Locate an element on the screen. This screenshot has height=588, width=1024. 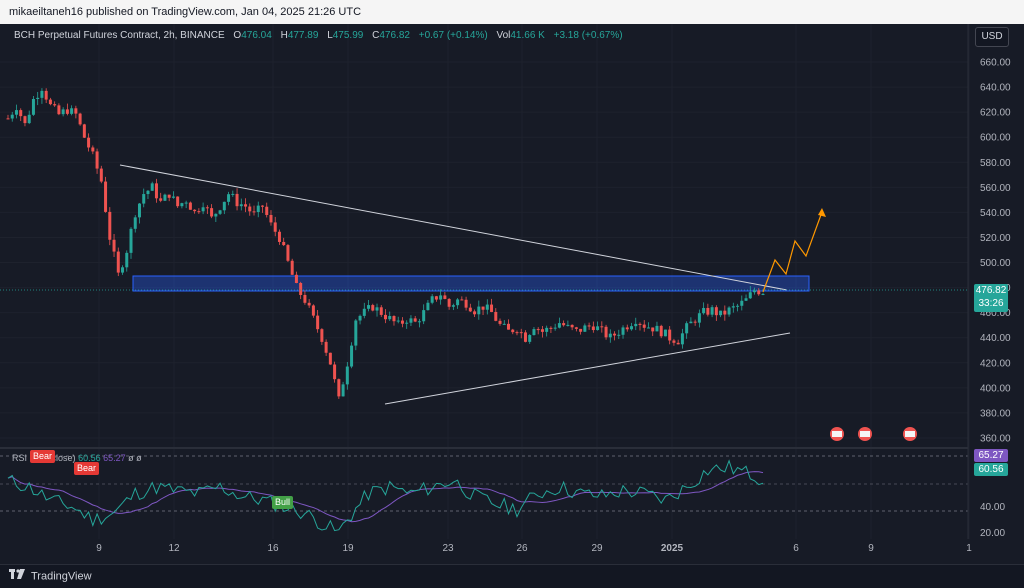
time-tick-label: 26 is located at coordinates (522, 548).